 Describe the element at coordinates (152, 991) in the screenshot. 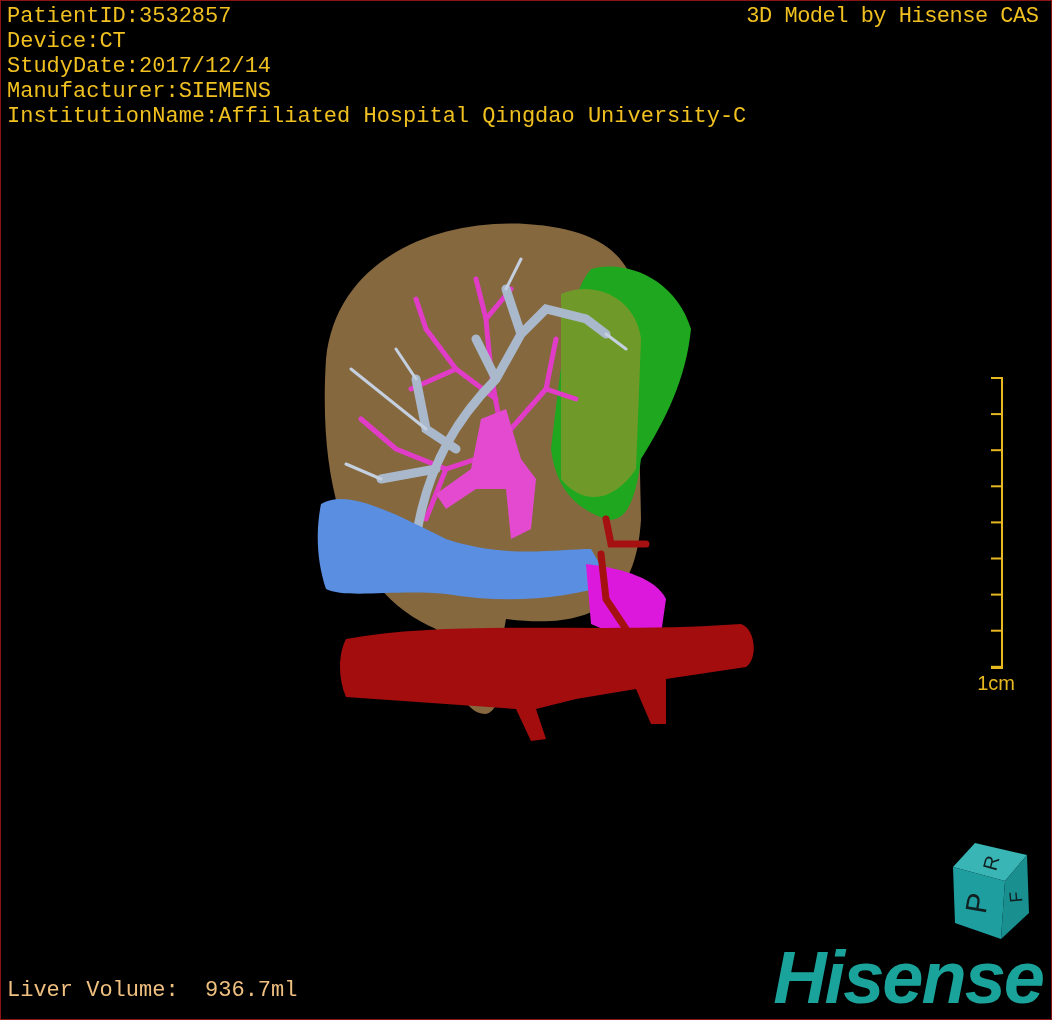

I see `liver-volume-readout: Liver Volume: 936.7ml` at that location.